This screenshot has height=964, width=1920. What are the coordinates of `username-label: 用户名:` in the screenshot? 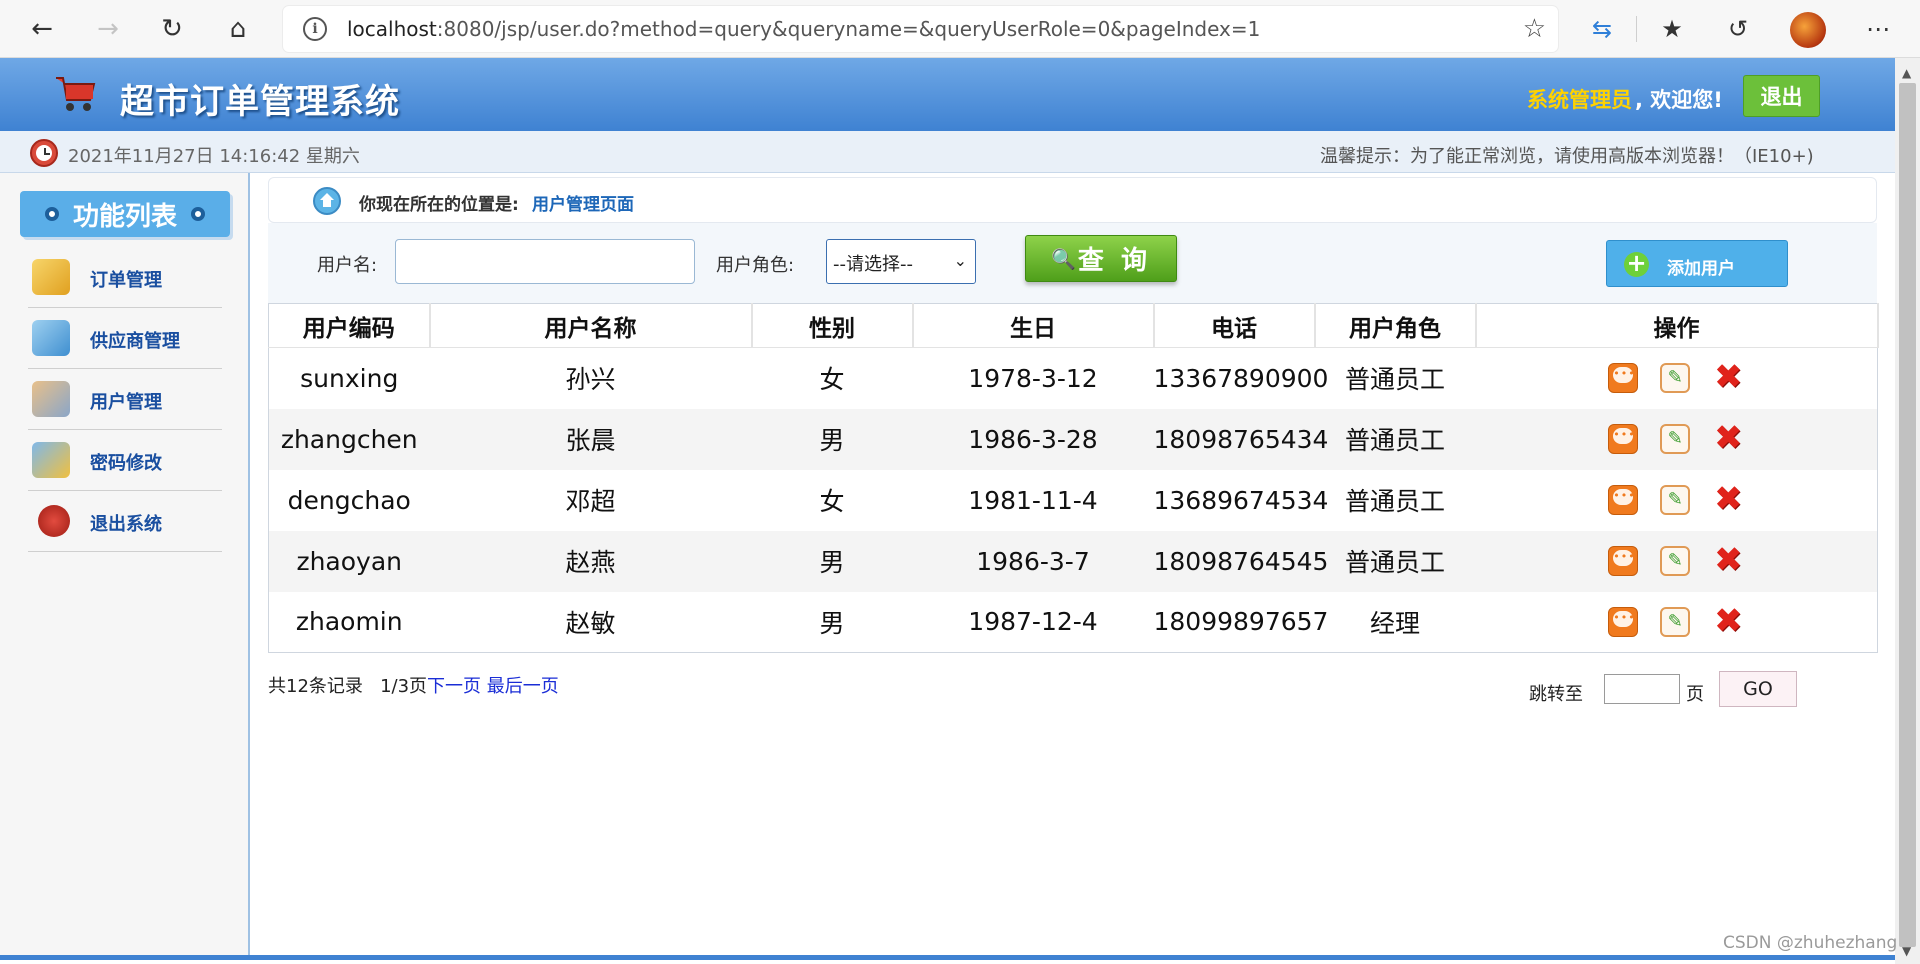 It's located at (347, 265).